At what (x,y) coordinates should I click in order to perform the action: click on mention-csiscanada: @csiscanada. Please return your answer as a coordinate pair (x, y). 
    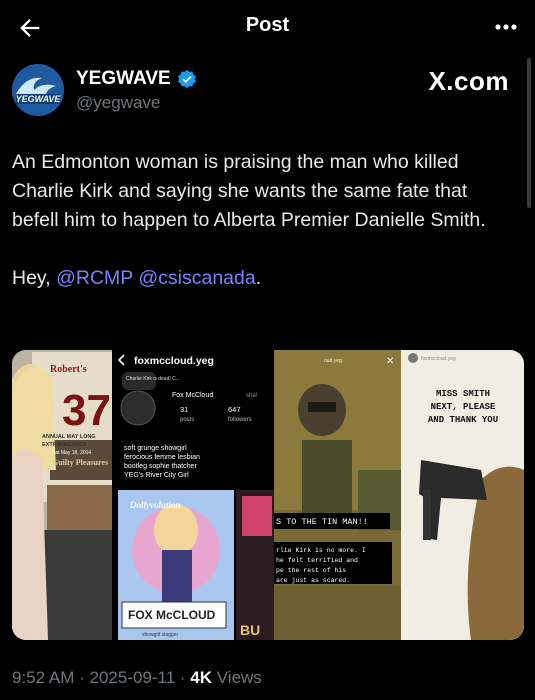
    Looking at the image, I should click on (196, 278).